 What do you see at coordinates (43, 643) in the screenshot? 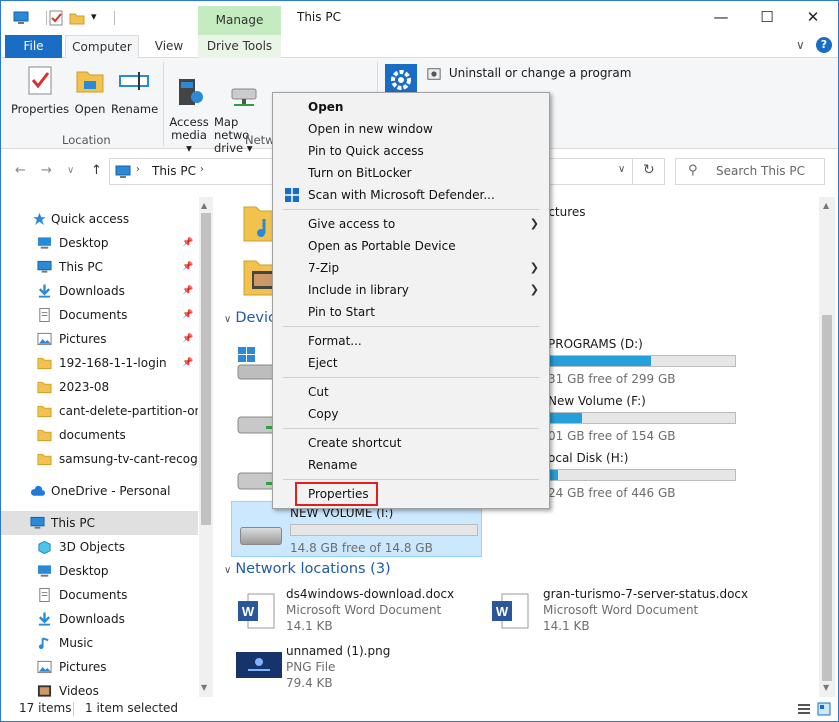
I see `music-icon` at bounding box center [43, 643].